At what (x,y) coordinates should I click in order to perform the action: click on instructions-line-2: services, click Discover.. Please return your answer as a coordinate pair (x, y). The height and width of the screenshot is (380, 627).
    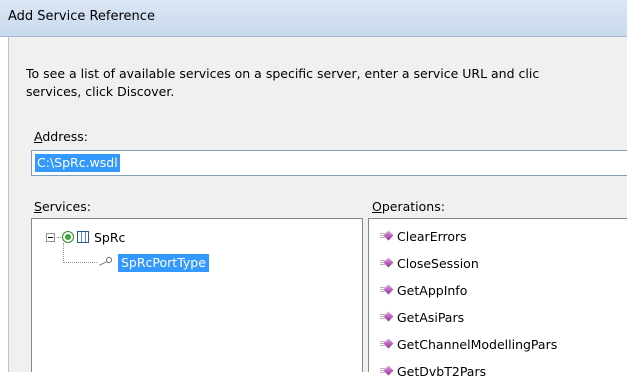
    Looking at the image, I should click on (100, 91).